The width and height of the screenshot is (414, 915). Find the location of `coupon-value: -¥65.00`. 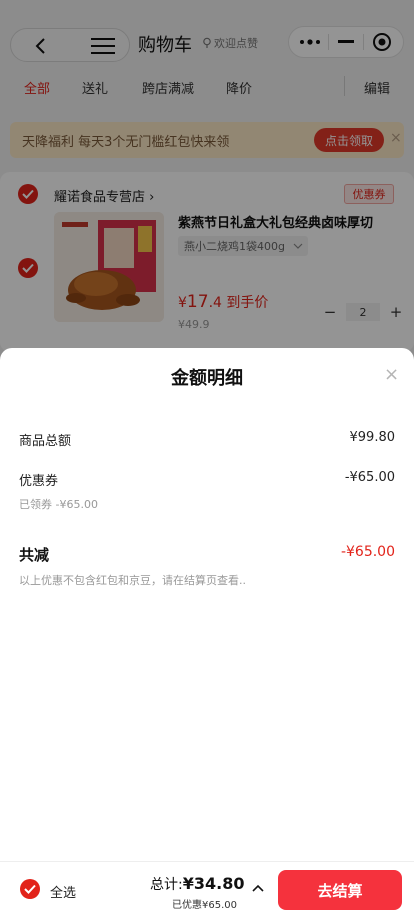

coupon-value: -¥65.00 is located at coordinates (369, 477).